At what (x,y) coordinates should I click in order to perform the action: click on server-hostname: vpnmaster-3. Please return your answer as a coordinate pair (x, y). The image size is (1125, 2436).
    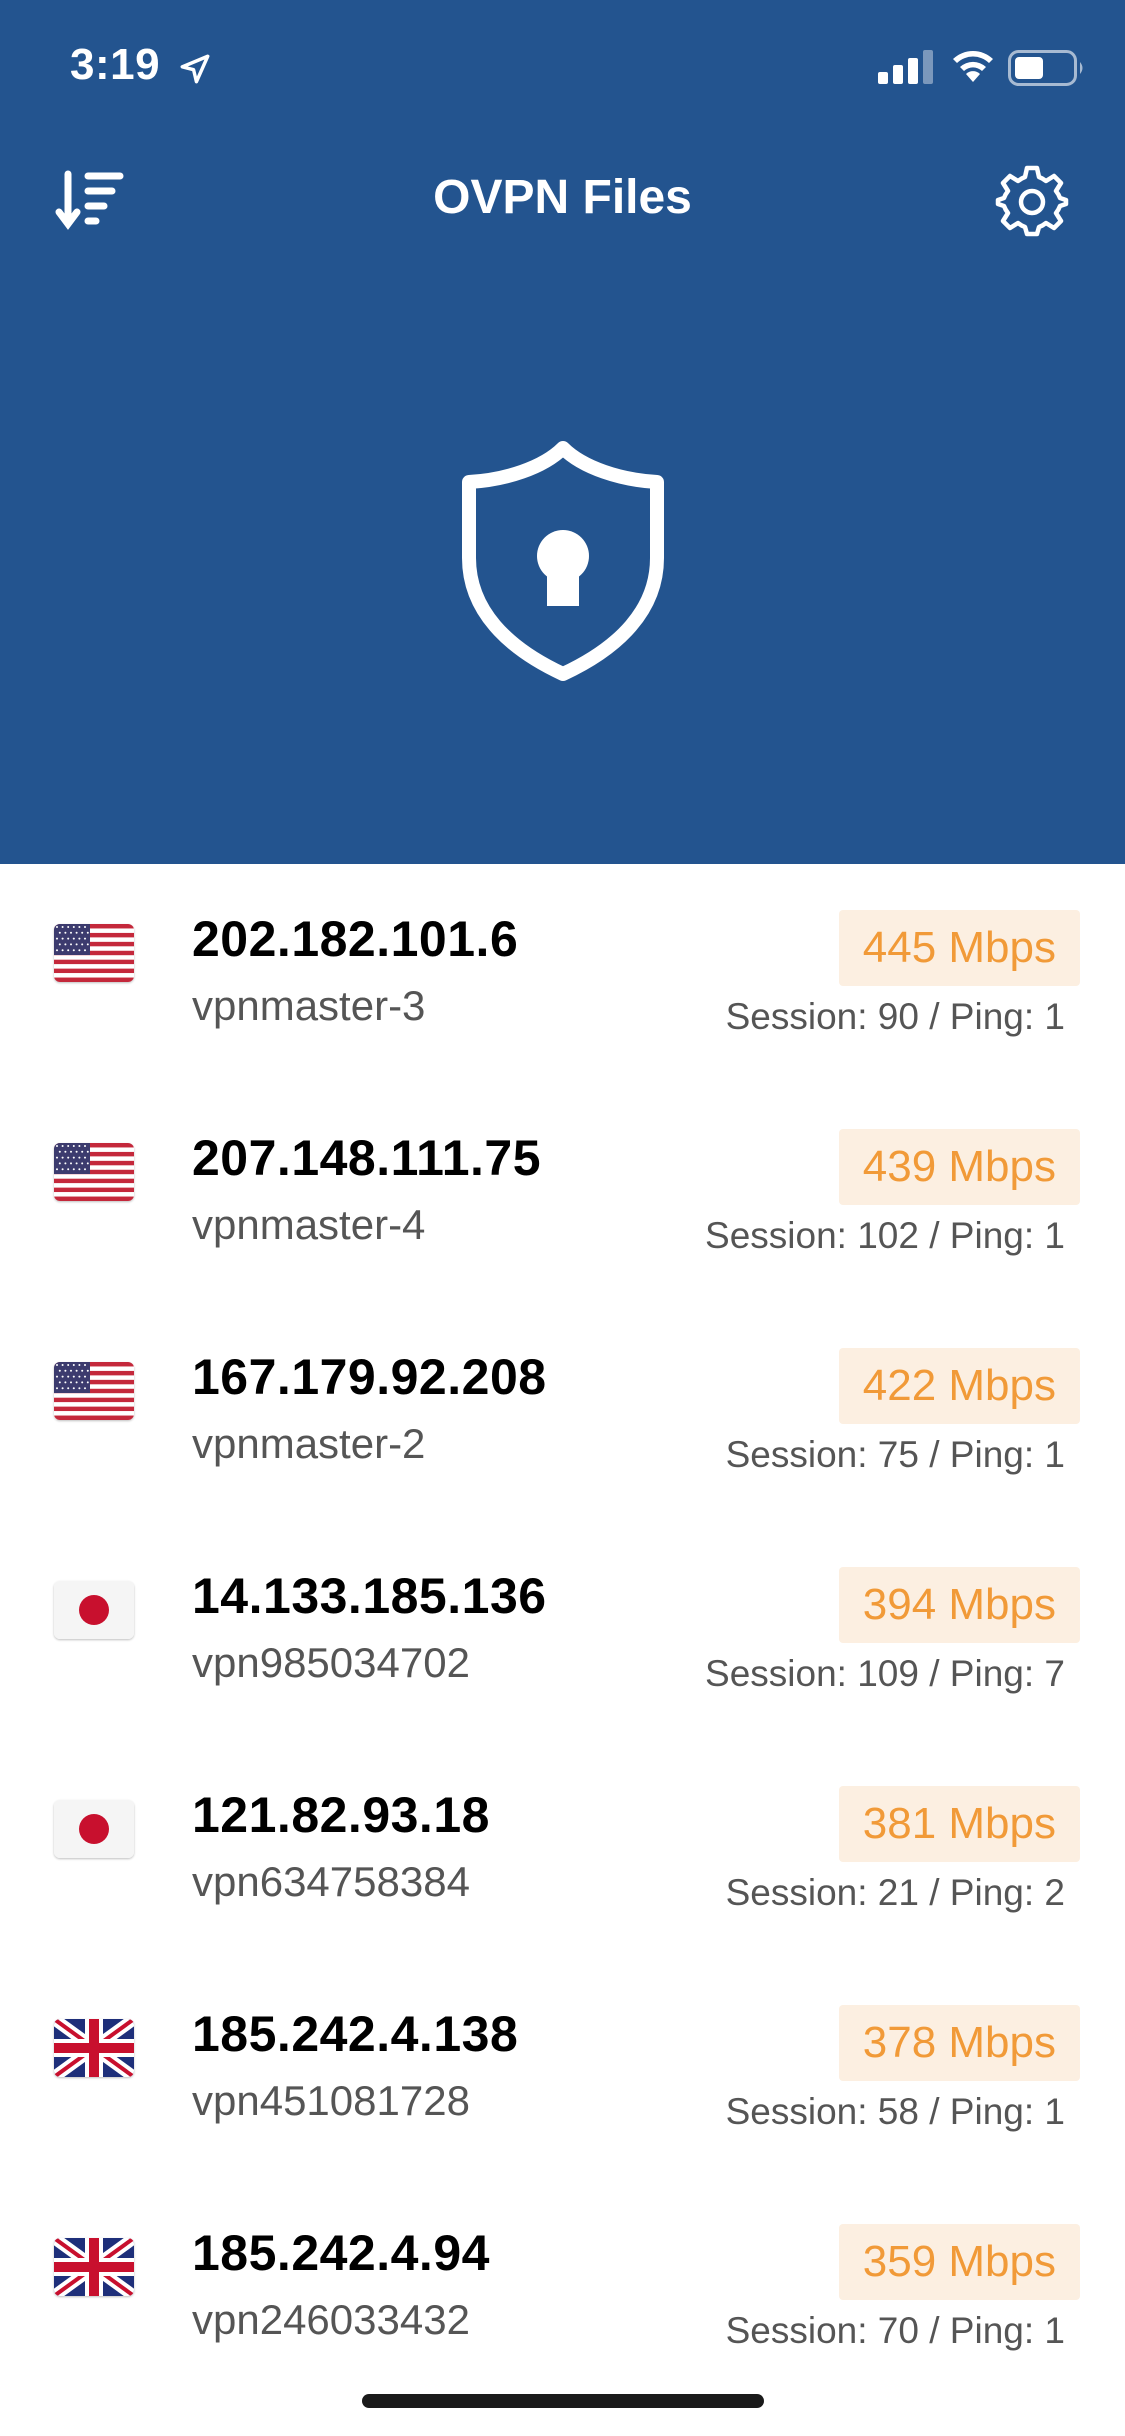
    Looking at the image, I should click on (309, 1005).